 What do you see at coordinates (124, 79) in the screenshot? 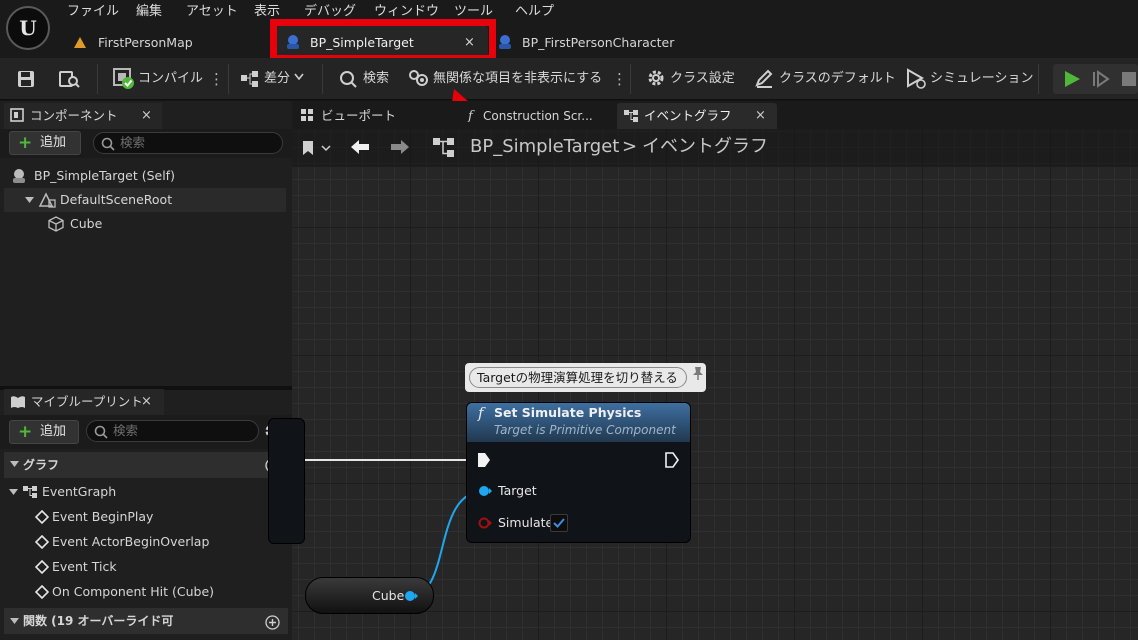
I see `compile-icon` at bounding box center [124, 79].